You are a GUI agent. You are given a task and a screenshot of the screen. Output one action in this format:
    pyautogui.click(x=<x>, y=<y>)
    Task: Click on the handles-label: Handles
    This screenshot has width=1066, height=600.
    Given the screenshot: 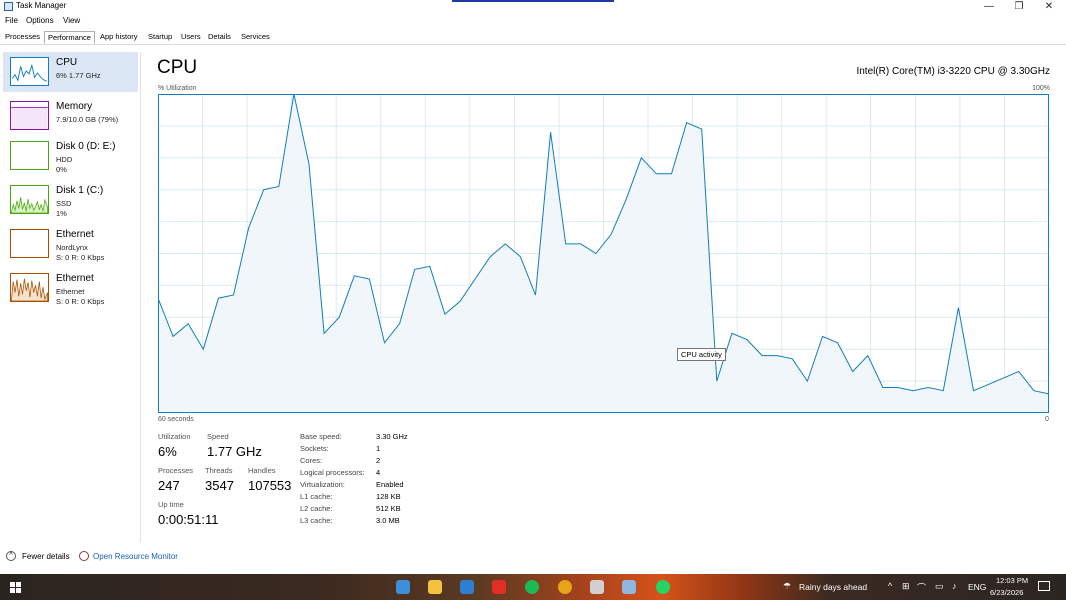 What is the action you would take?
    pyautogui.click(x=262, y=470)
    